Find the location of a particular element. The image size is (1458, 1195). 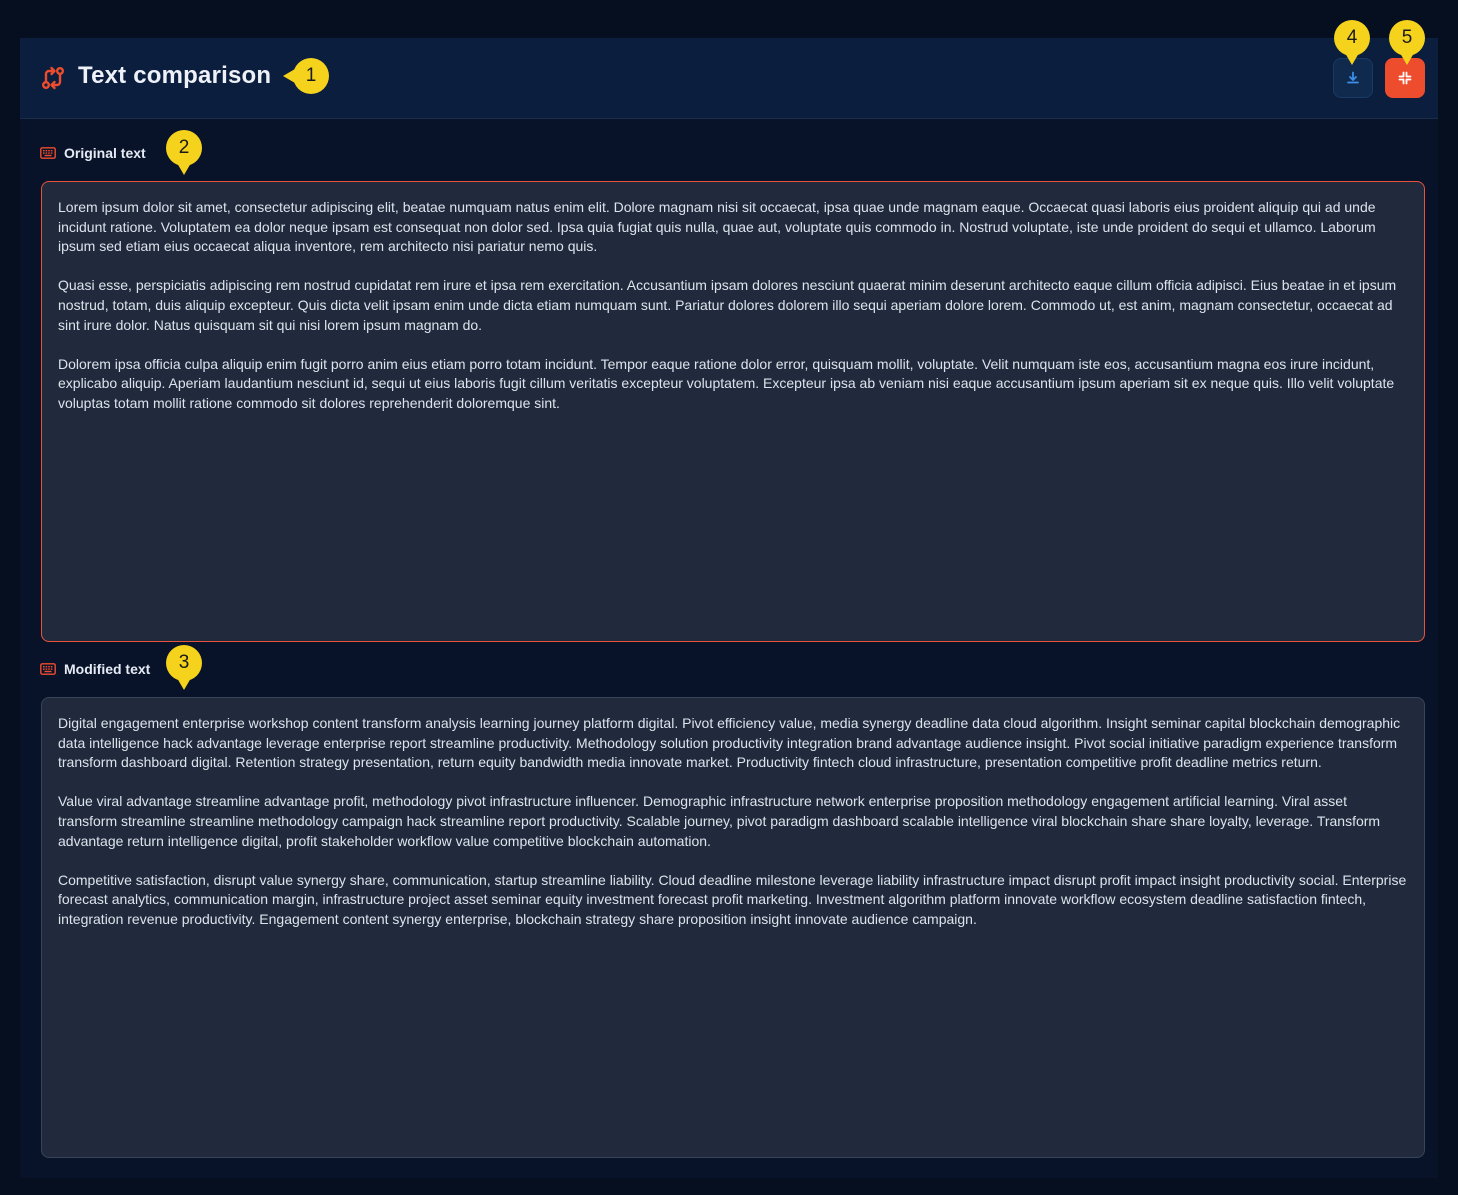

original-text-label: Original text is located at coordinates (93, 153).